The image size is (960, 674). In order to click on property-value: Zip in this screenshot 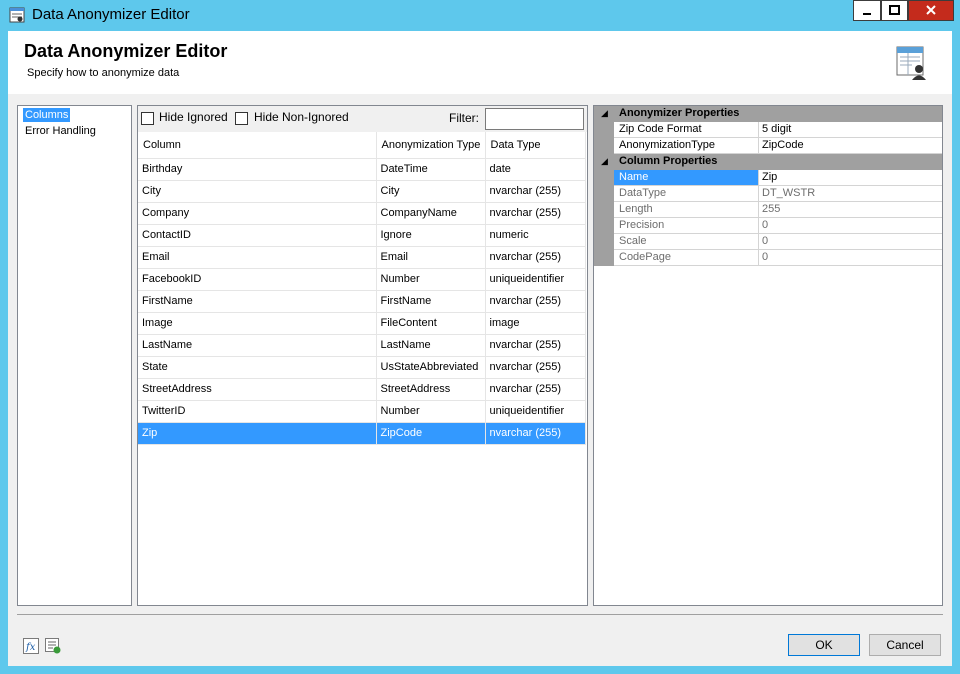, I will do `click(850, 178)`.